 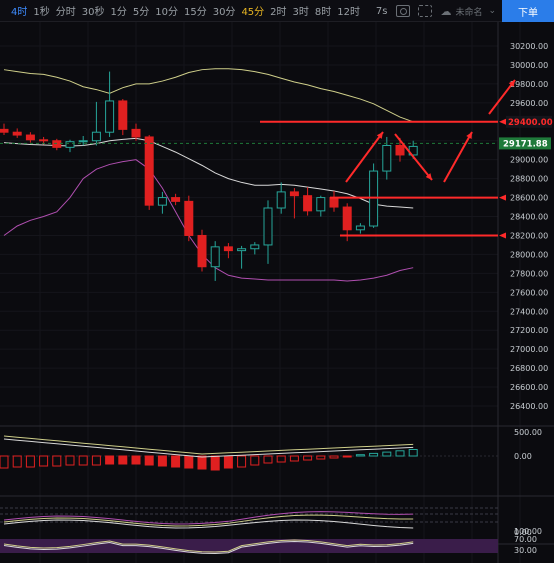 I want to click on price-tick: 29600.00, so click(x=529, y=103).